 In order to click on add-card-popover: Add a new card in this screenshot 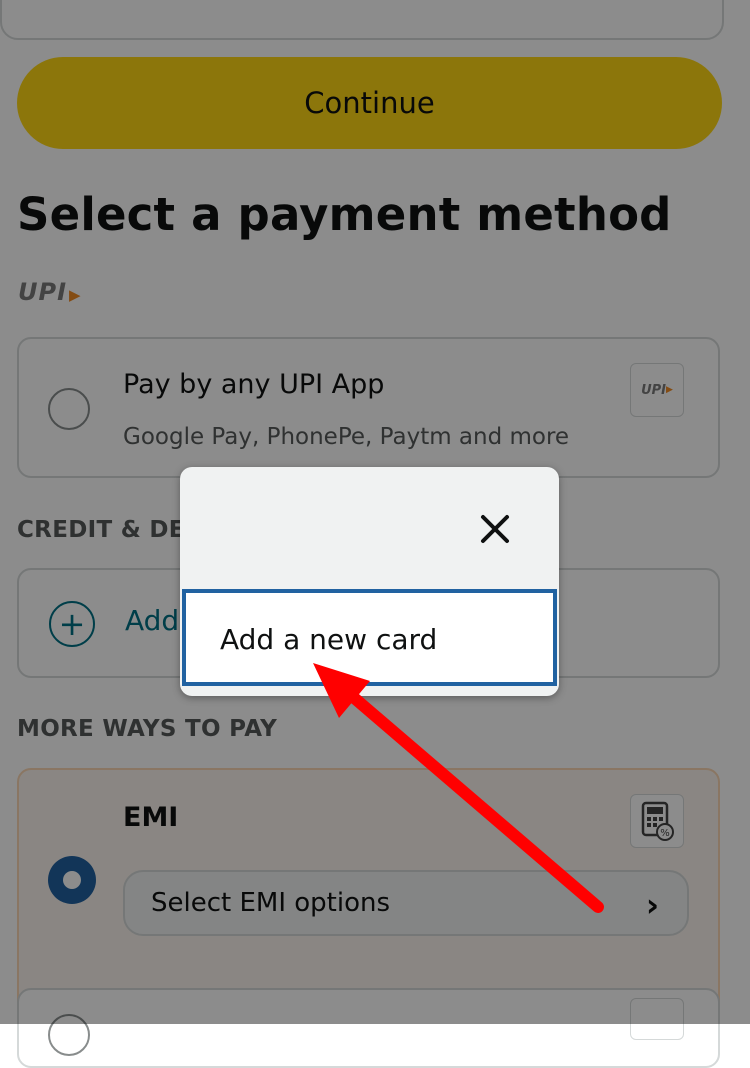, I will do `click(369, 581)`.